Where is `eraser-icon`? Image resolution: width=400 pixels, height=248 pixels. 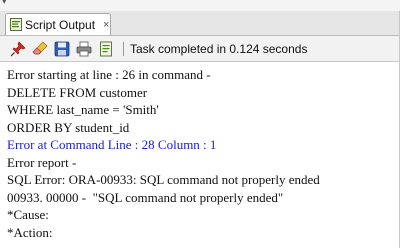 eraser-icon is located at coordinates (40, 49).